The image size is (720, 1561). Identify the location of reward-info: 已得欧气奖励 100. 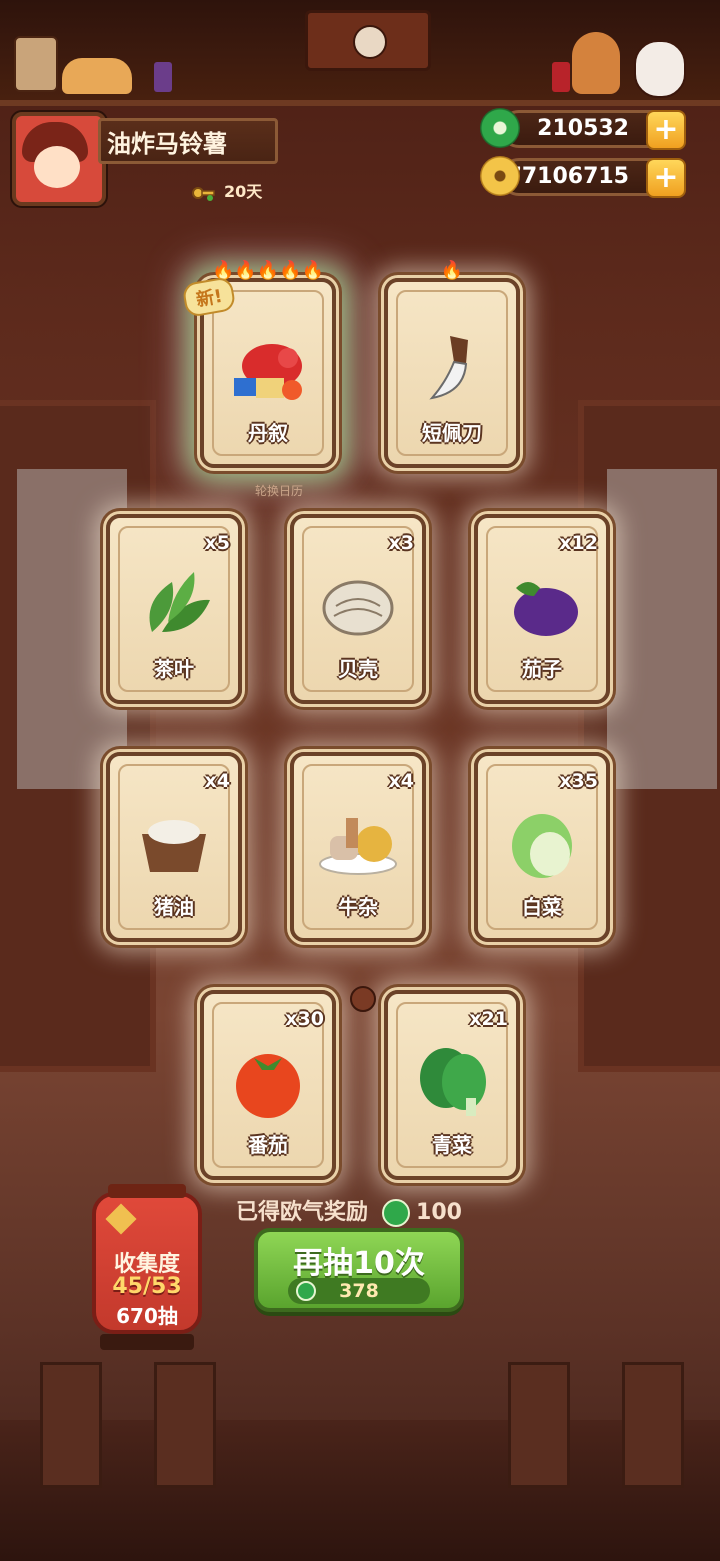
(349, 1210).